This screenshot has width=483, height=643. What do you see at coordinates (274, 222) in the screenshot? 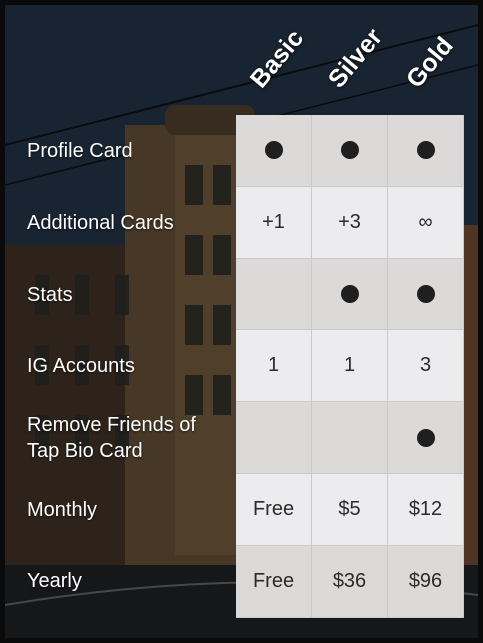
I see `cell-additional-cards-basic: +1` at bounding box center [274, 222].